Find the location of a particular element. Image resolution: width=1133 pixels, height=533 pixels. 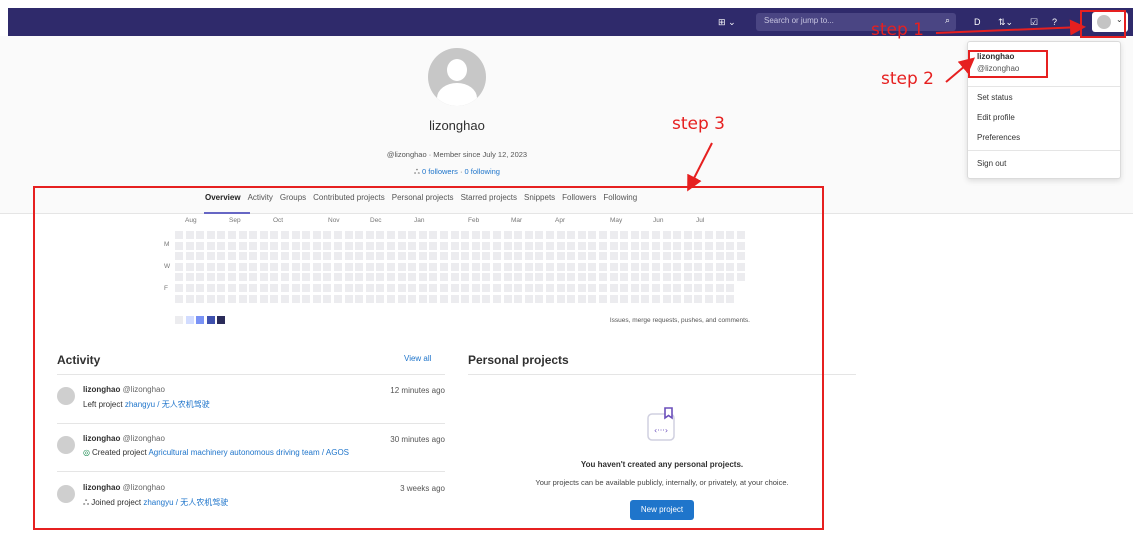

todo-icon: ☑ is located at coordinates (1034, 22).